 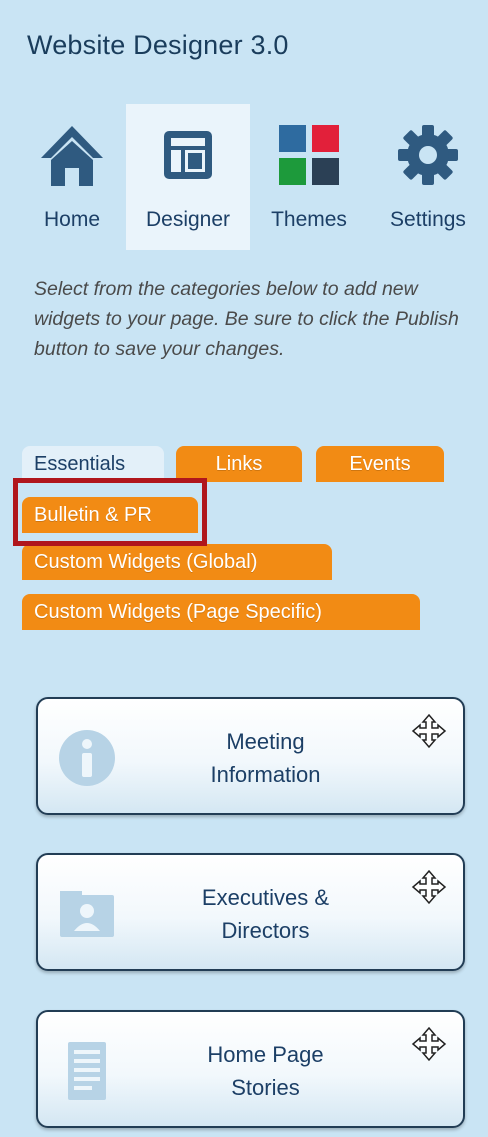 I want to click on widget-executives-directors: Executives & Directors, so click(x=250, y=912).